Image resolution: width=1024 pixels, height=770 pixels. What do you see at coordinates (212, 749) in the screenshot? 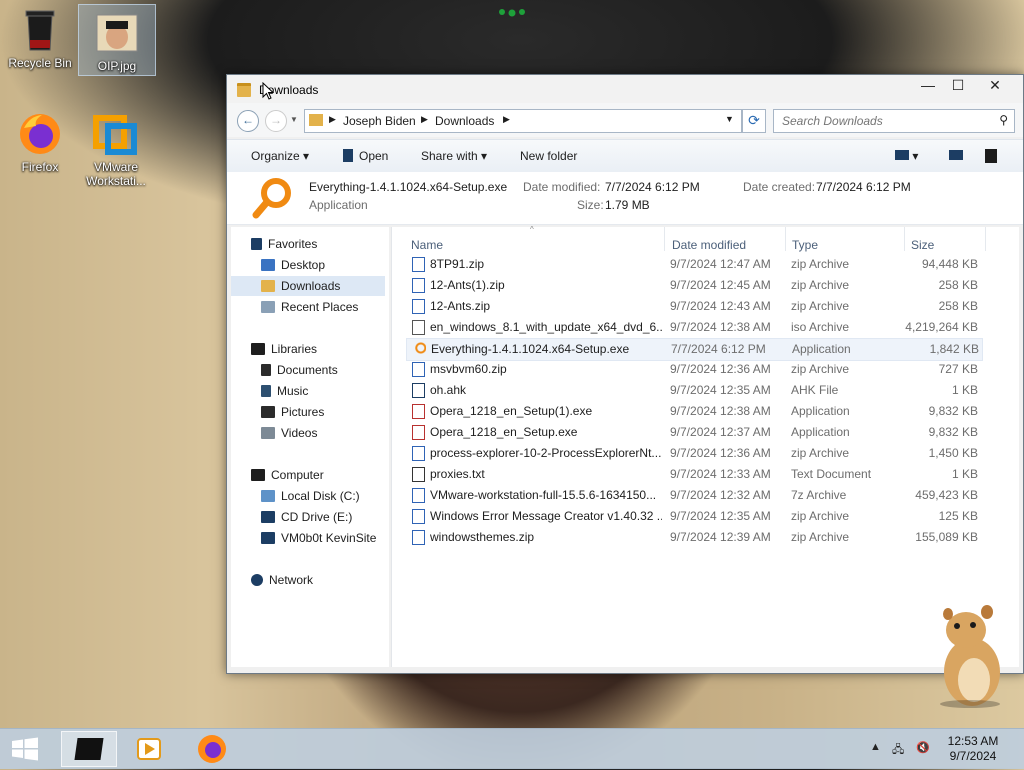
I see `taskbar-firefox` at bounding box center [212, 749].